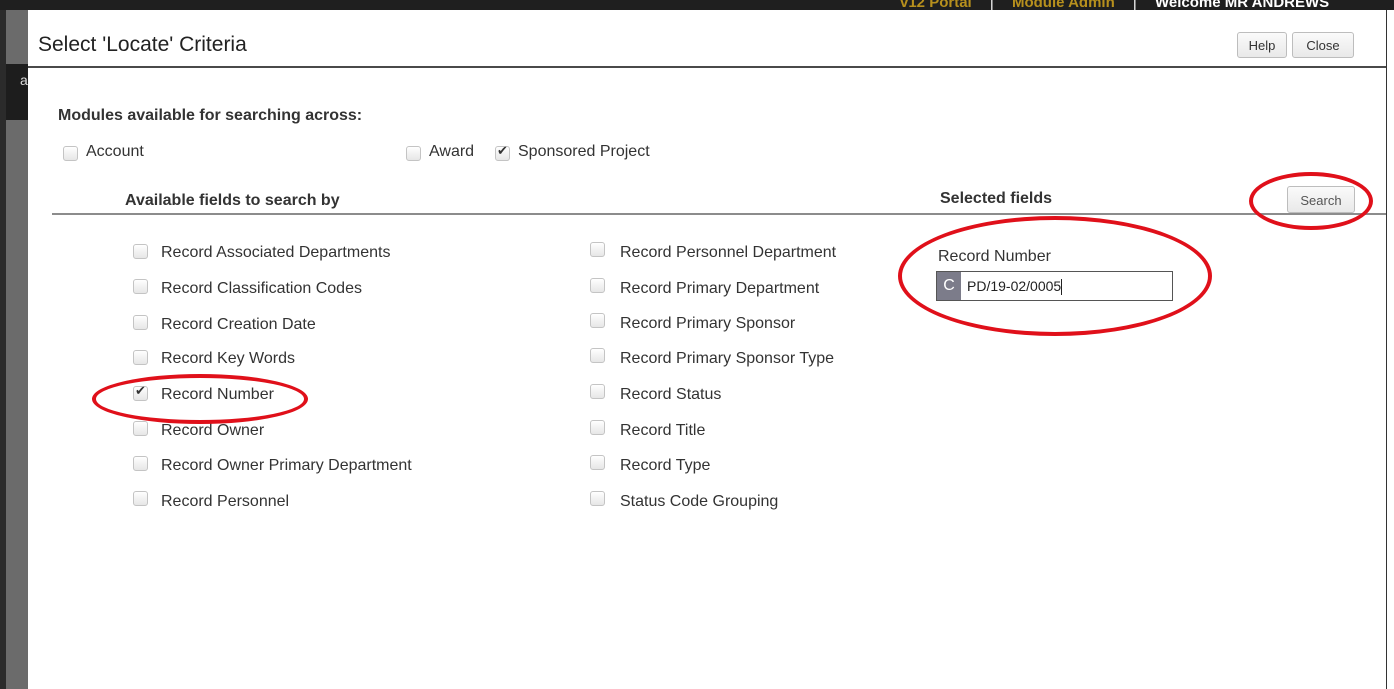  Describe the element at coordinates (261, 289) in the screenshot. I see `field-label: Record Classification Codes` at that location.